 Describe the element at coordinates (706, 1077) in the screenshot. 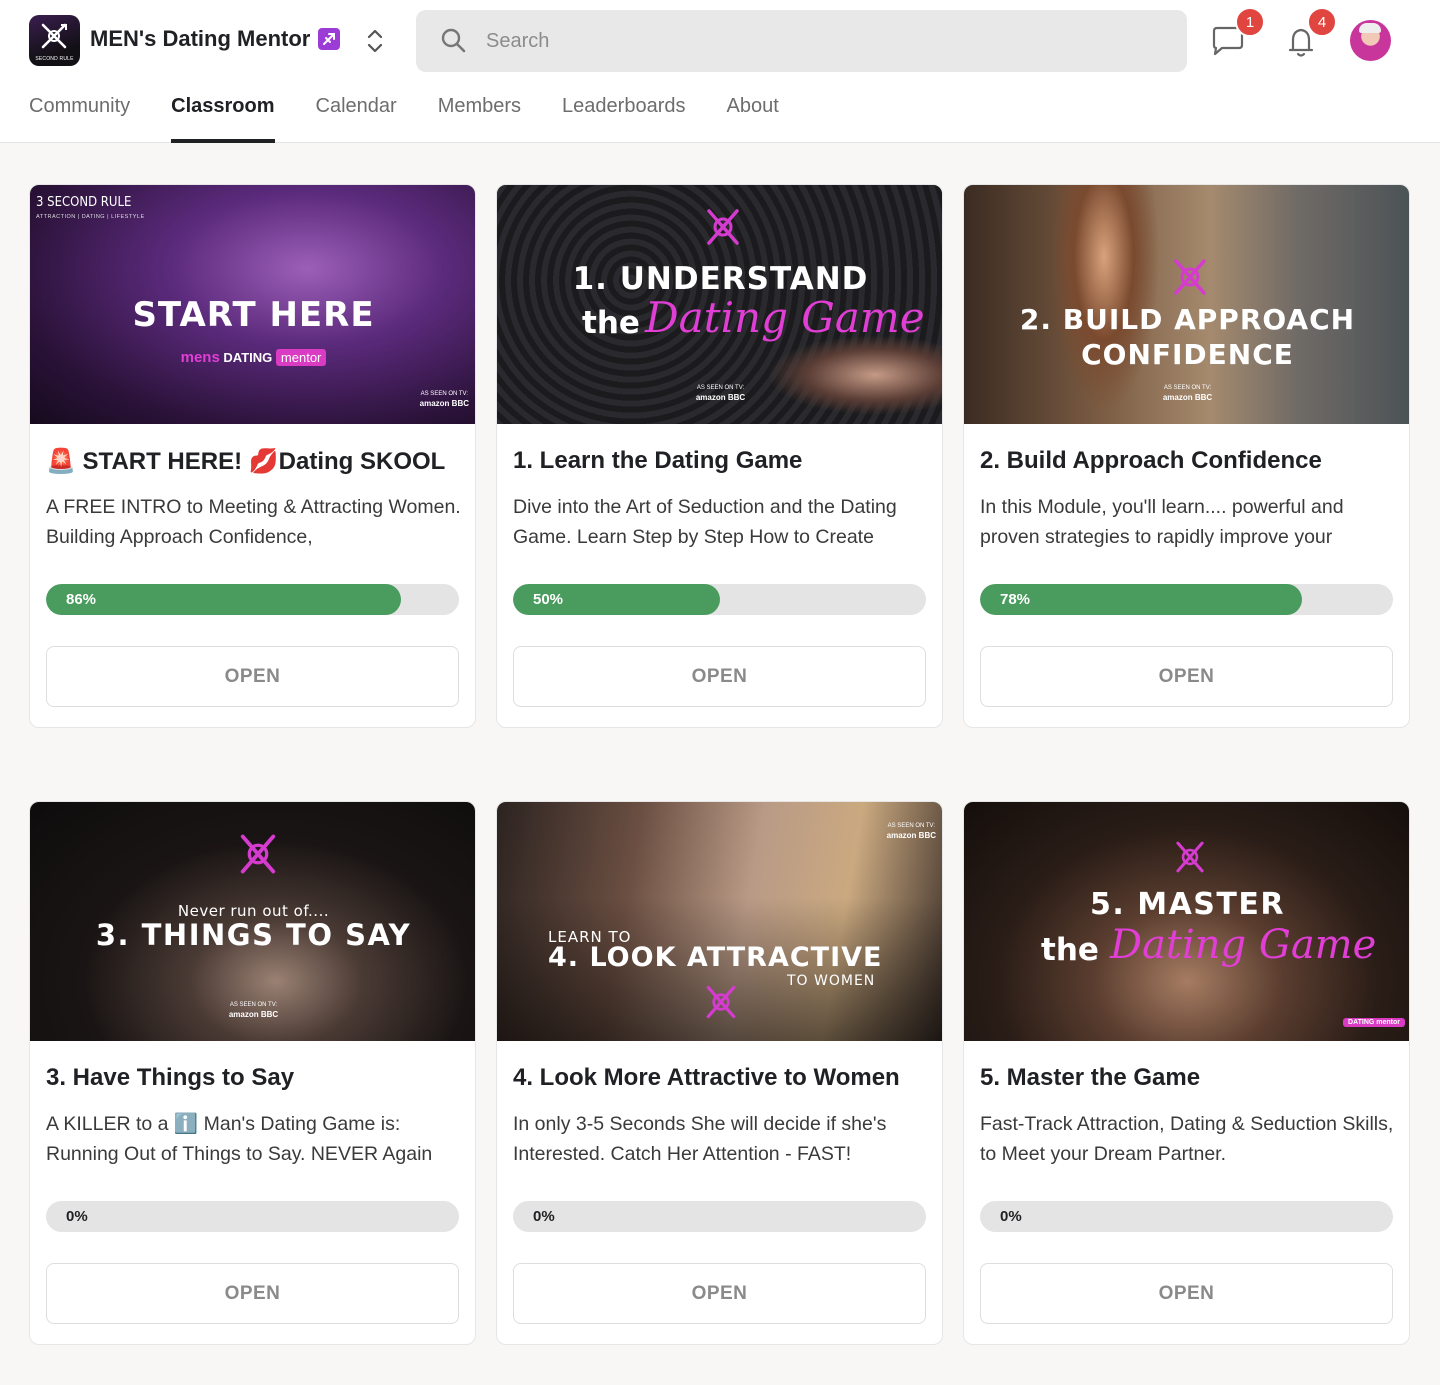

I see `course-title: 4. Look More Attractive to Women` at that location.